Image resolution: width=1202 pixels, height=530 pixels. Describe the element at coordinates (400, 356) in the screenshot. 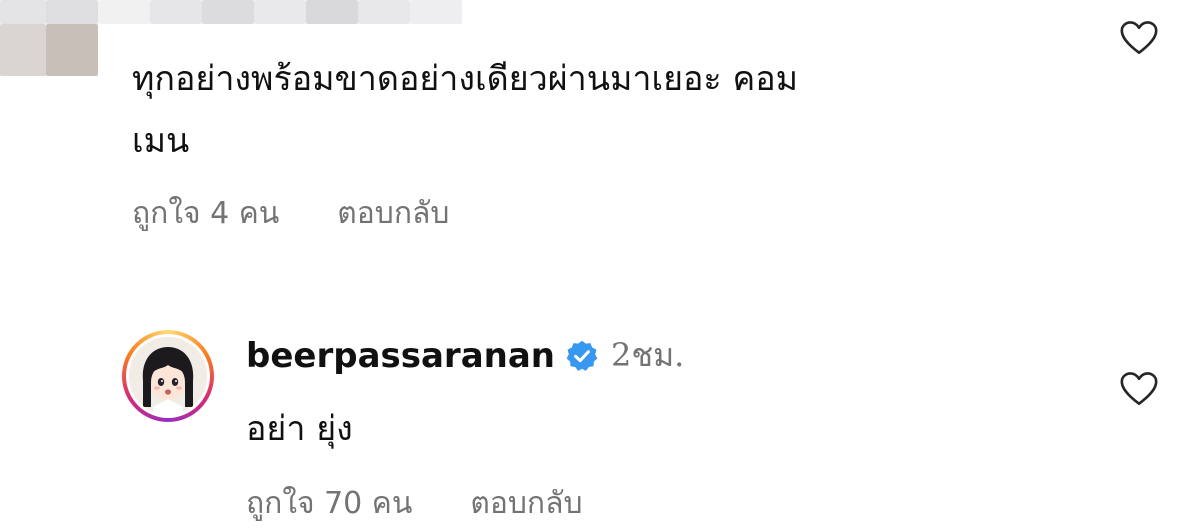

I see `comment-2-username: beerpassaranan` at that location.